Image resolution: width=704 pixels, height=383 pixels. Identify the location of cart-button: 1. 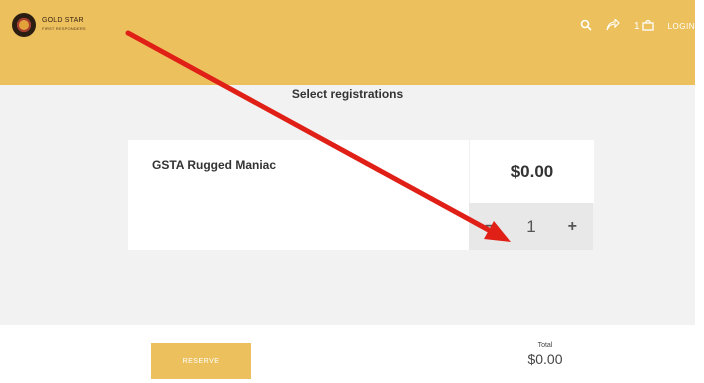
(644, 26).